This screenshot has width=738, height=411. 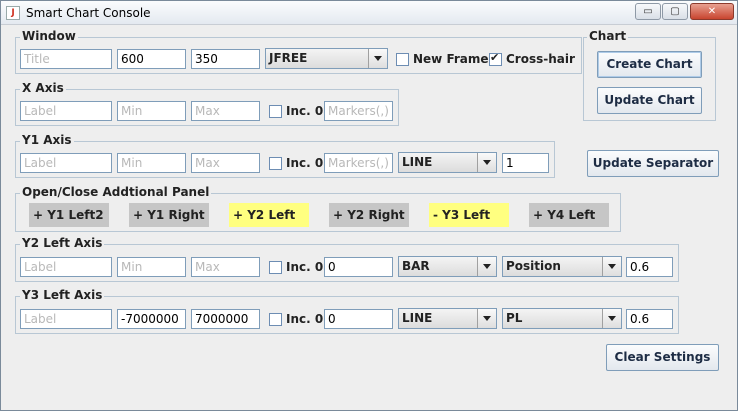 I want to click on y1-axis-max-input, so click(x=225, y=163).